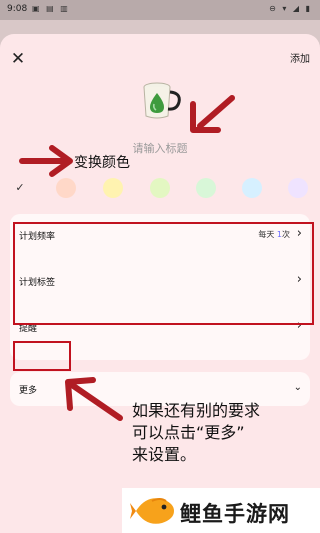  I want to click on arrow-to-title-icon, so click(212, 114).